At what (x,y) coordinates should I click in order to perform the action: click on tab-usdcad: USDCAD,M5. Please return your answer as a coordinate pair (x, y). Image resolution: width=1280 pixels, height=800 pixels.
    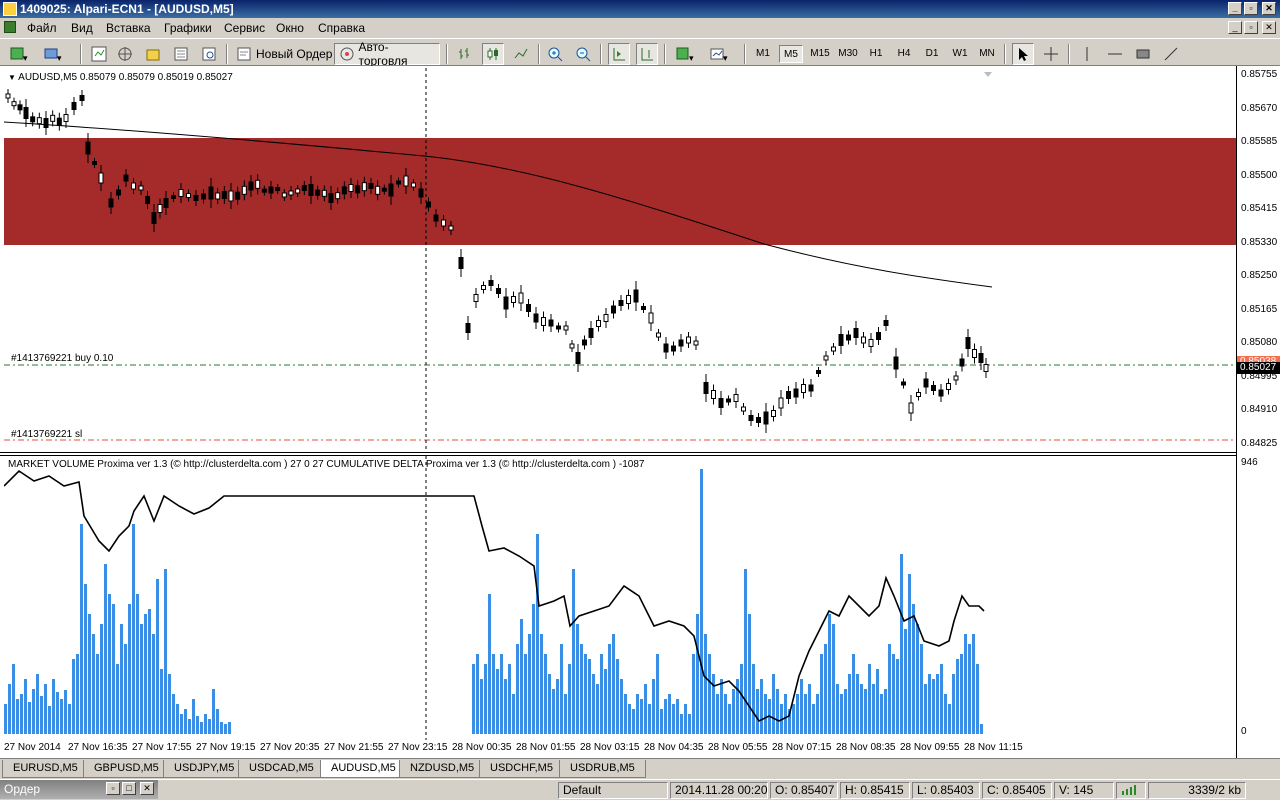
    Looking at the image, I should click on (281, 769).